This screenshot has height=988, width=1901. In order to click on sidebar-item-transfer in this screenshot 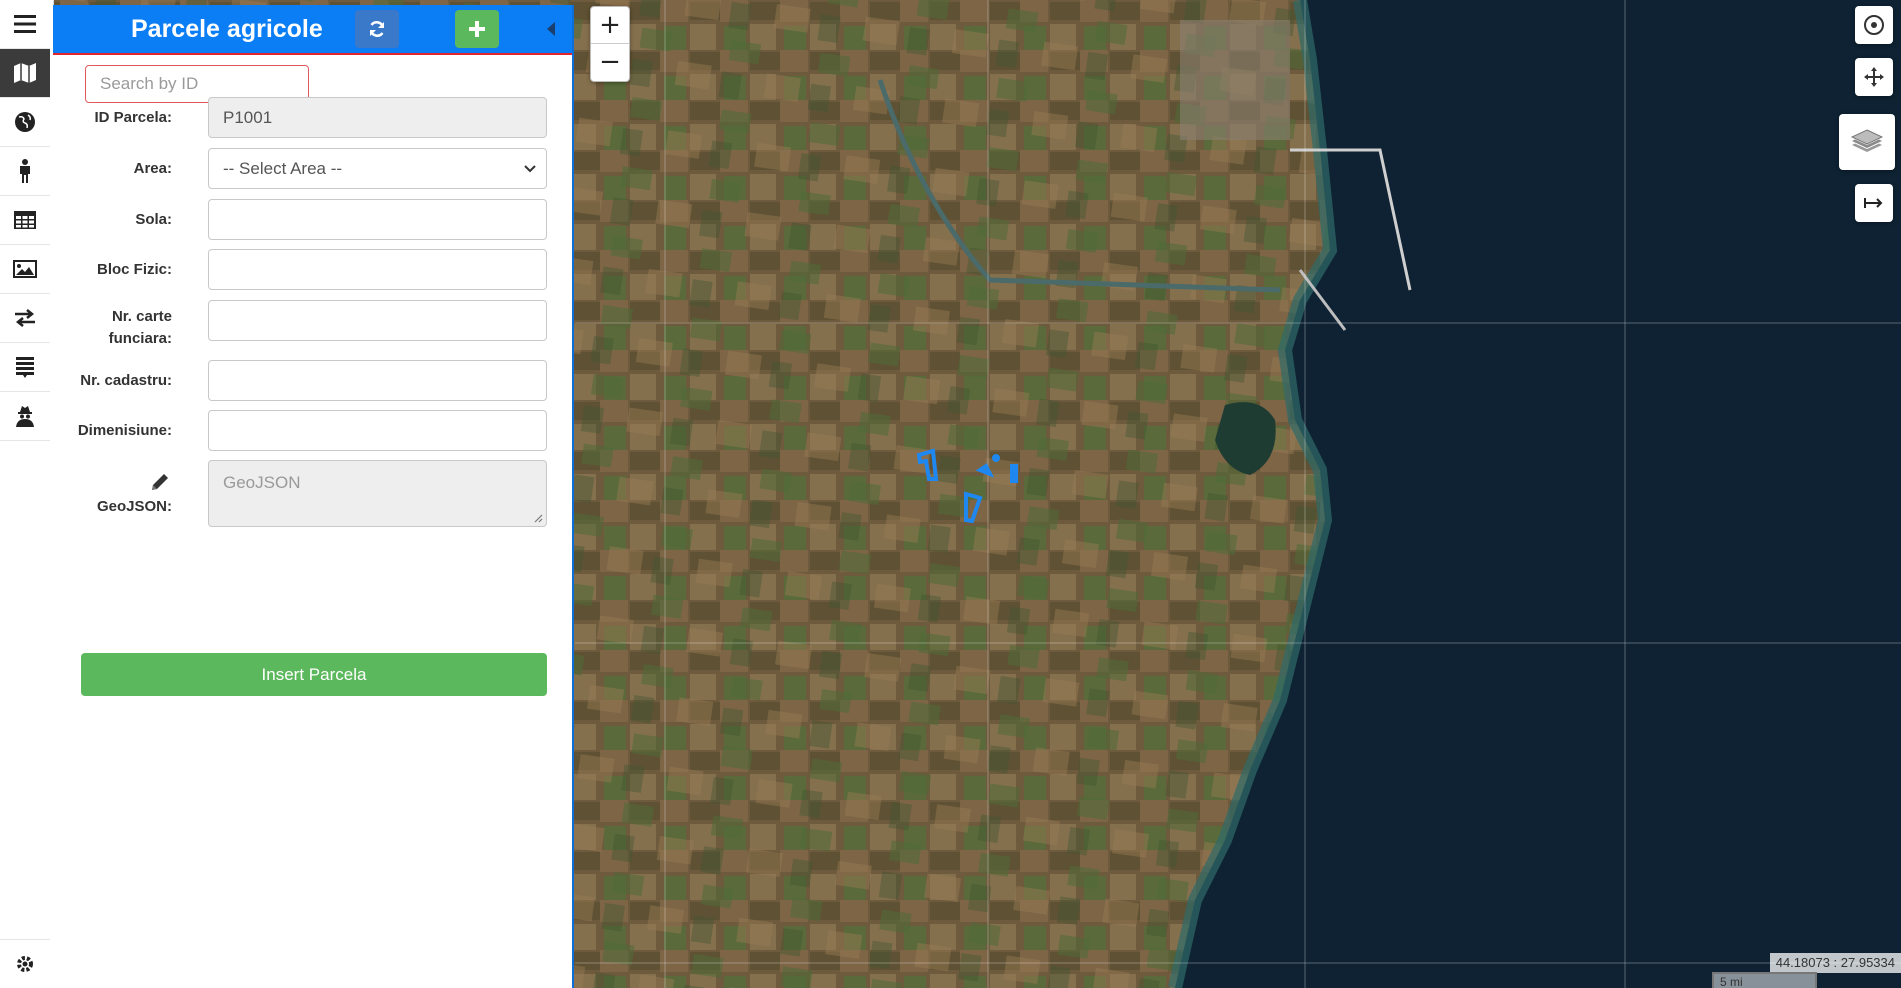, I will do `click(25, 318)`.